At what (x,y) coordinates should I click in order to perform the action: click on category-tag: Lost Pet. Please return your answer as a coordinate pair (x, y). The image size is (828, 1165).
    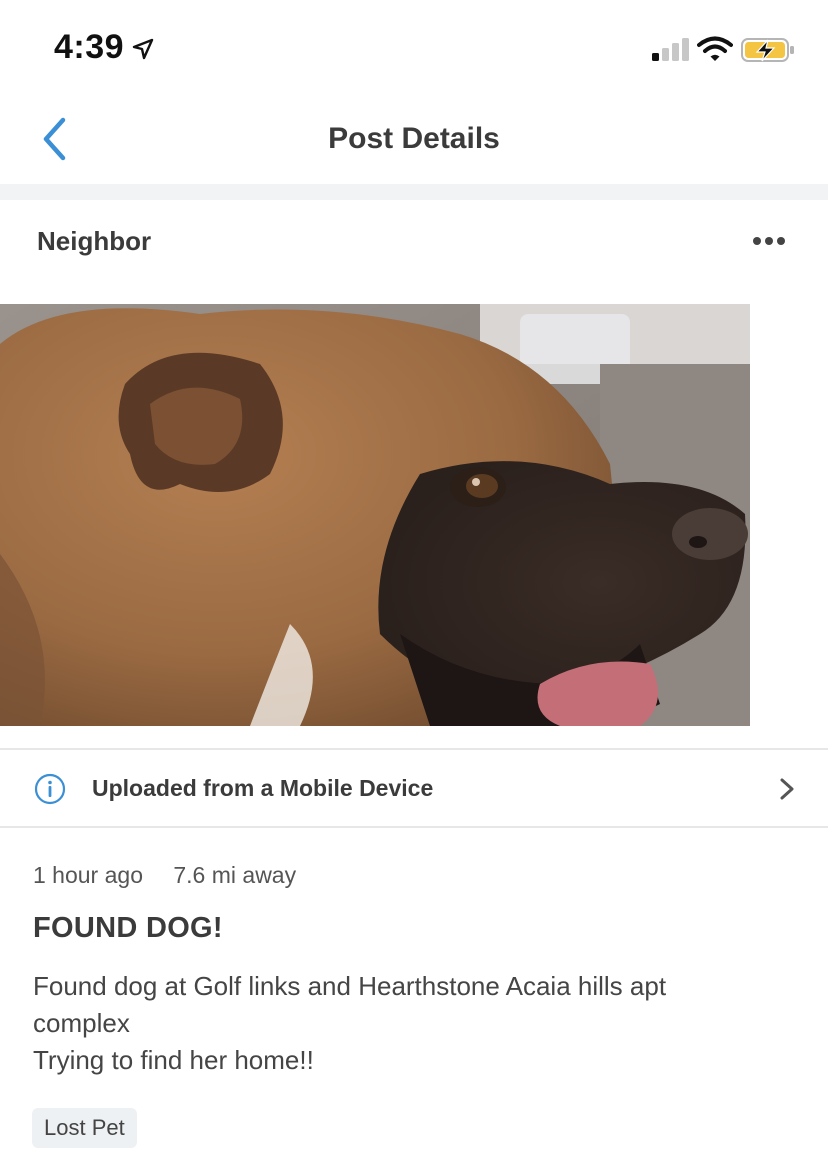
    Looking at the image, I should click on (84, 1128).